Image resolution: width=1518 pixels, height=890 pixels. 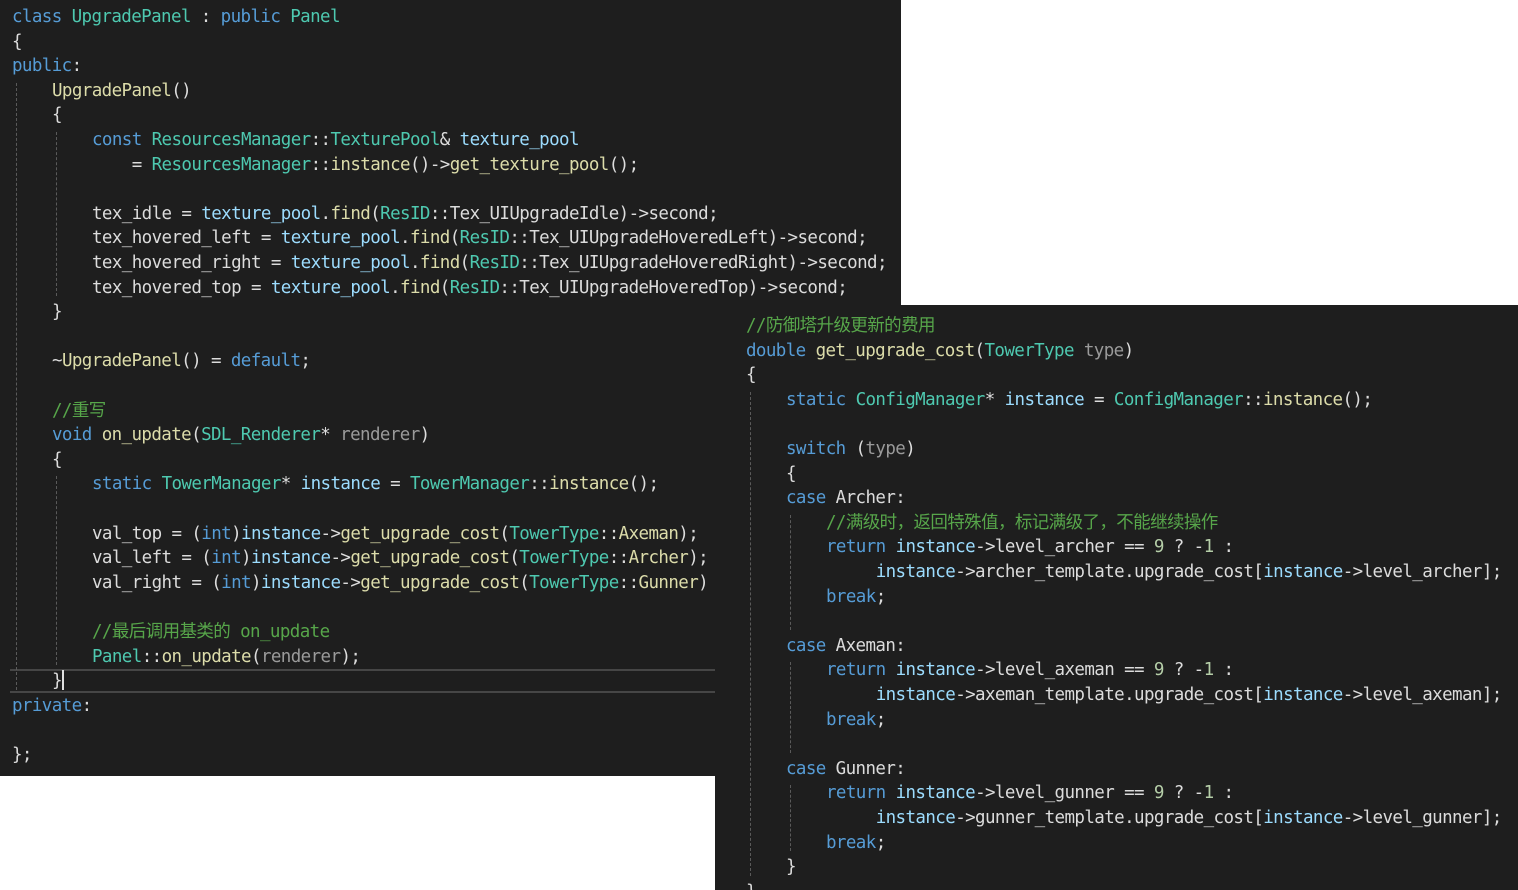 I want to click on code-line: void on_update(SDL_Renderer* renderer), so click(x=241, y=435).